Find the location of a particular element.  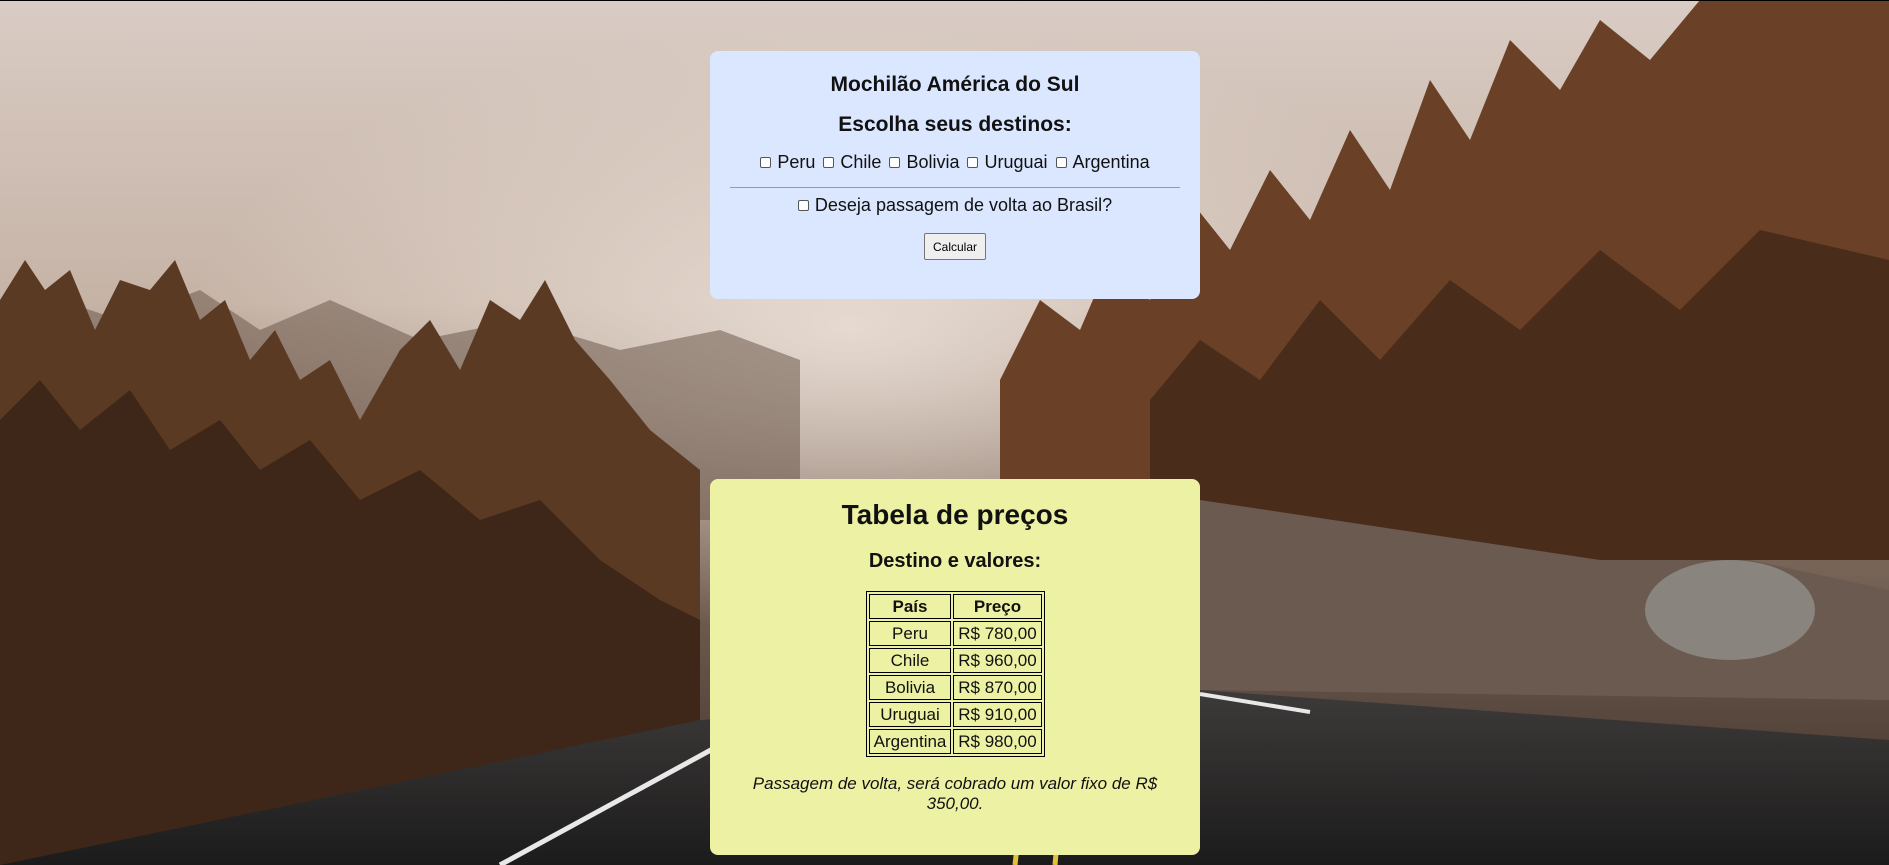

destination-peru: Peru is located at coordinates (787, 162).